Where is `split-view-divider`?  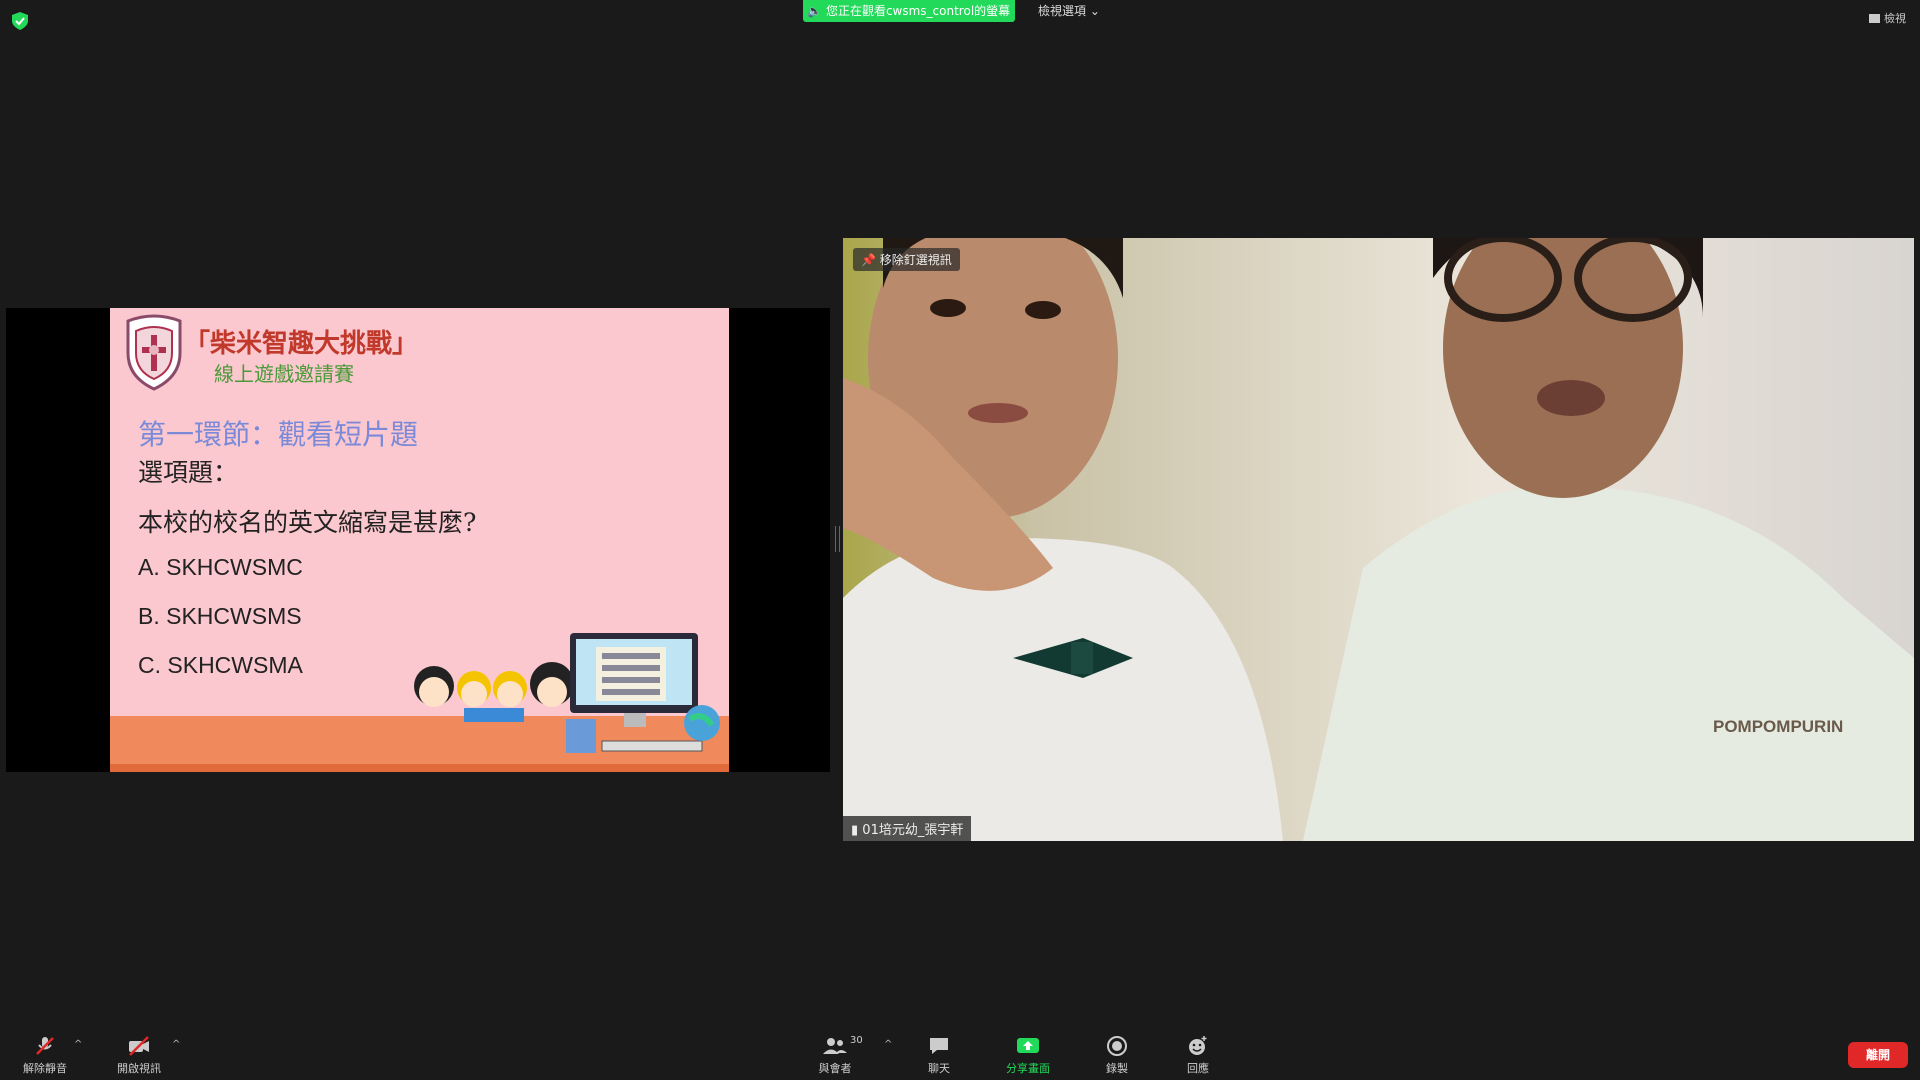
split-view-divider is located at coordinates (837, 539).